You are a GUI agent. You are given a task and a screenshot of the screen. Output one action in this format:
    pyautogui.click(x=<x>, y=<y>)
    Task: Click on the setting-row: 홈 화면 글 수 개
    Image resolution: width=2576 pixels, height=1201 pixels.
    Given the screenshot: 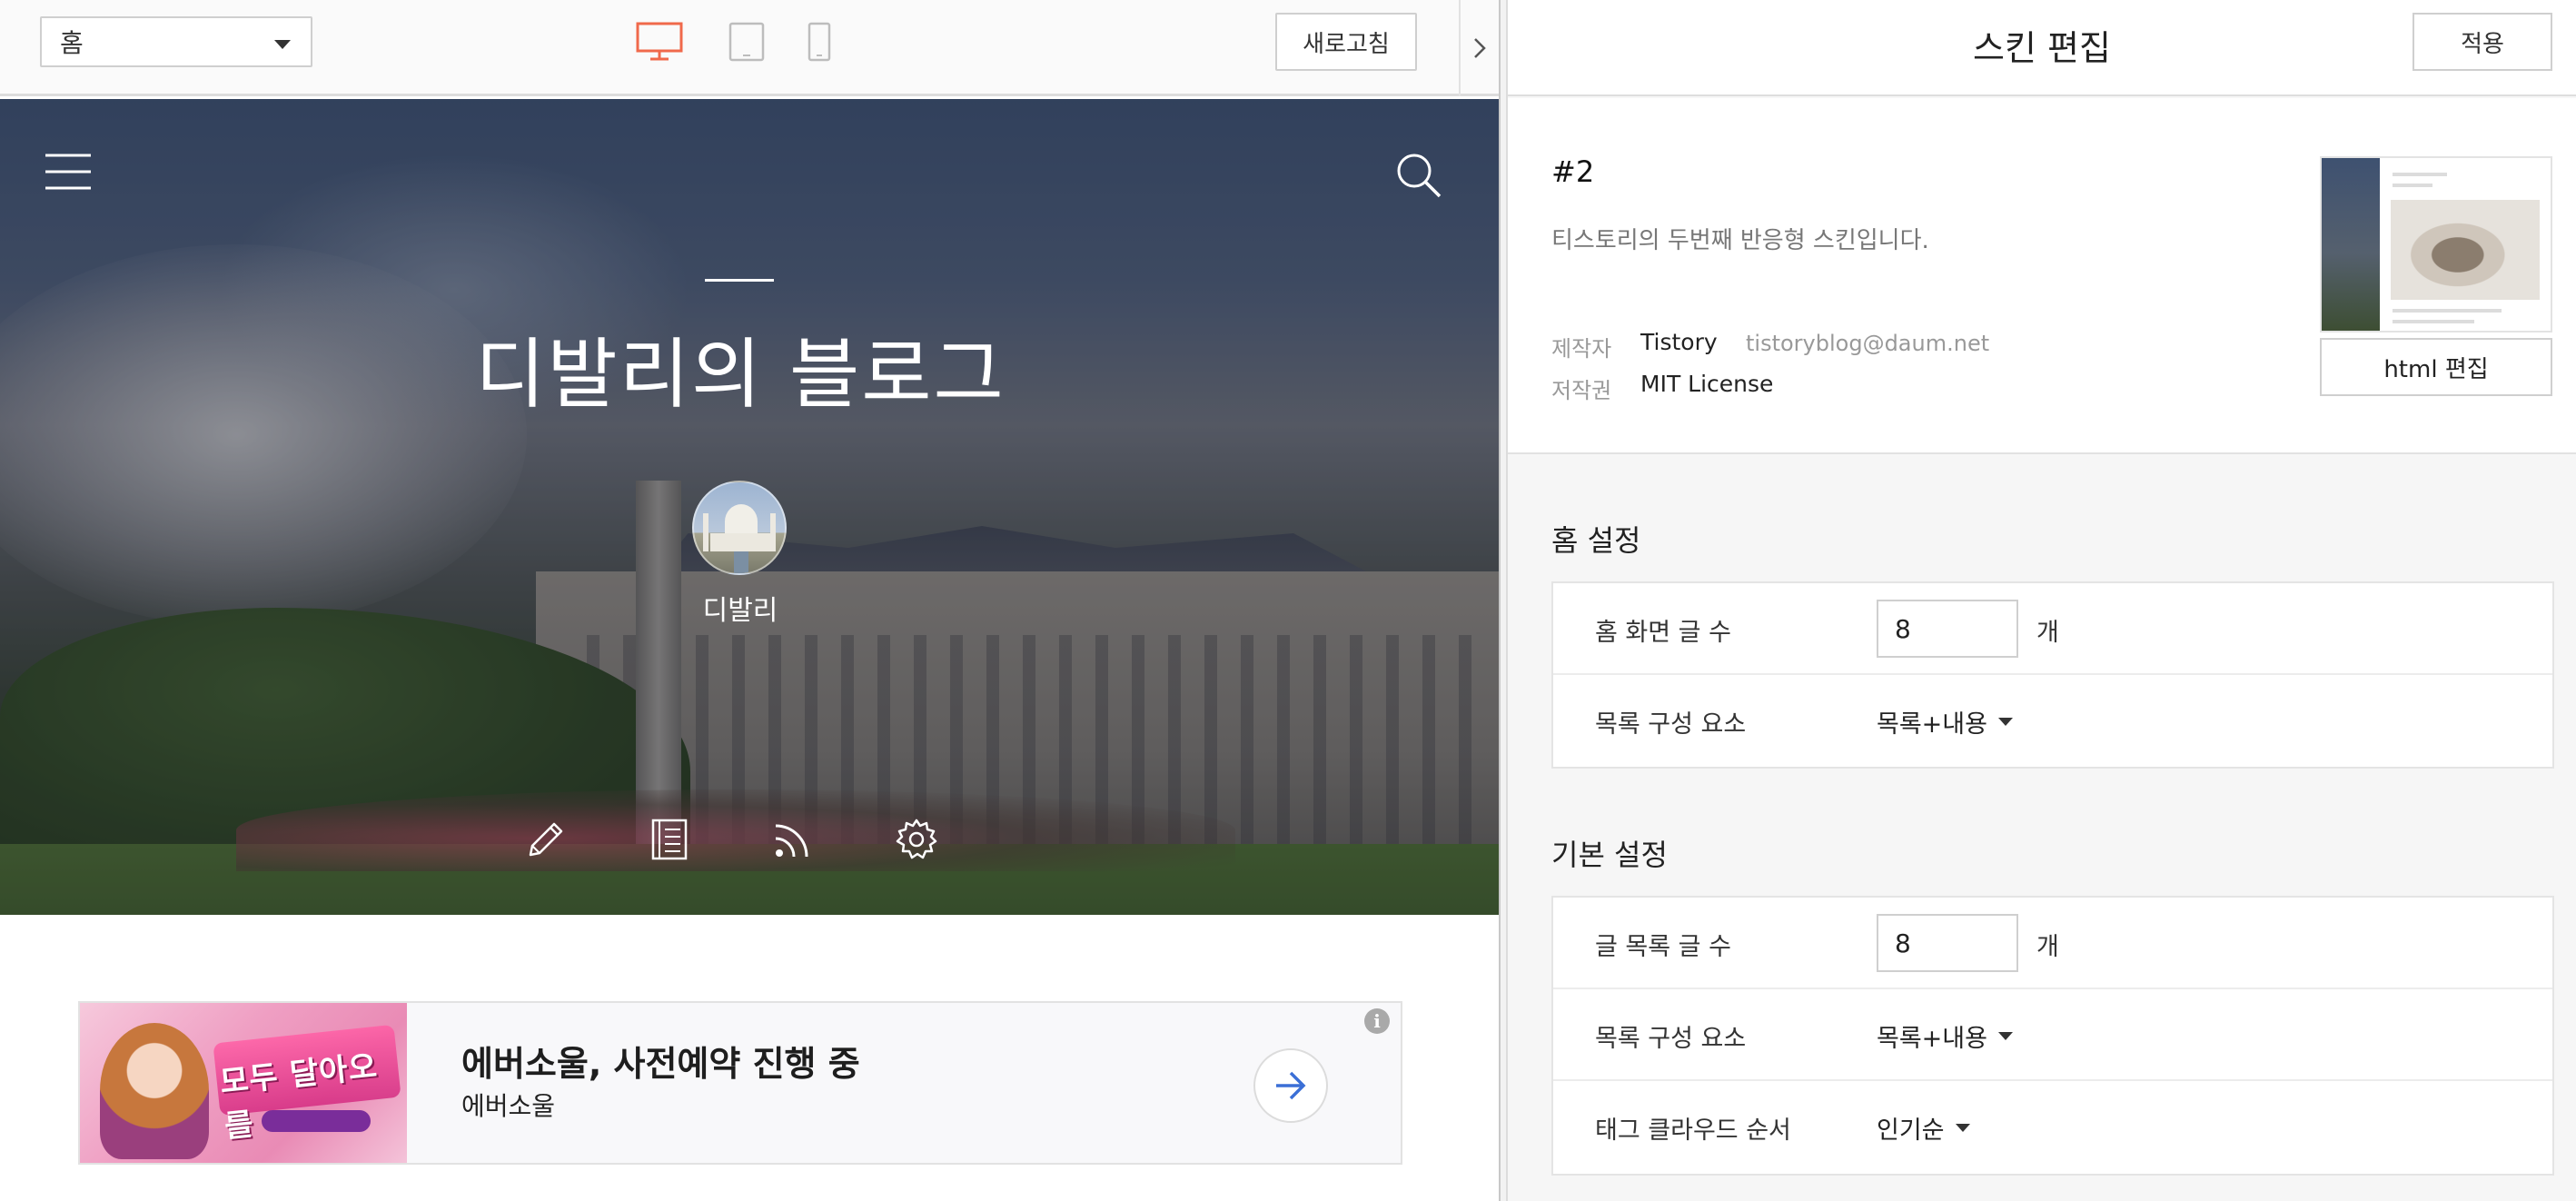 What is the action you would take?
    pyautogui.click(x=2052, y=629)
    